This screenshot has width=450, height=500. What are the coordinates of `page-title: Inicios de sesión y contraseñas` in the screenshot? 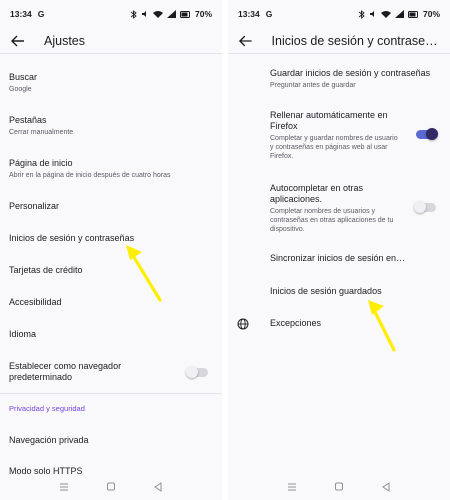 It's located at (355, 40).